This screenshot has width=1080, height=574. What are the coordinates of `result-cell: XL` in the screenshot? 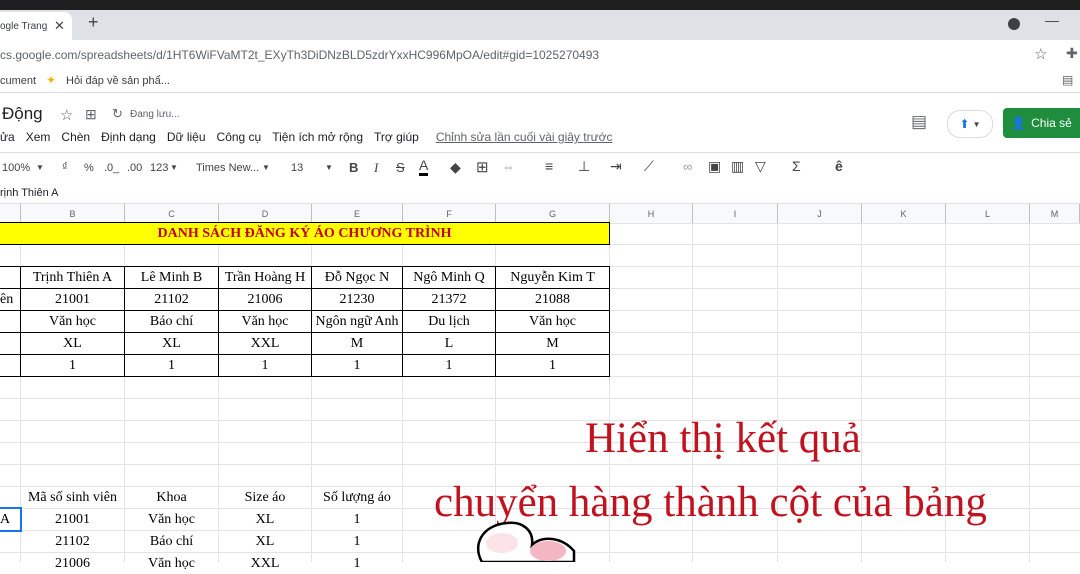 It's located at (265, 519).